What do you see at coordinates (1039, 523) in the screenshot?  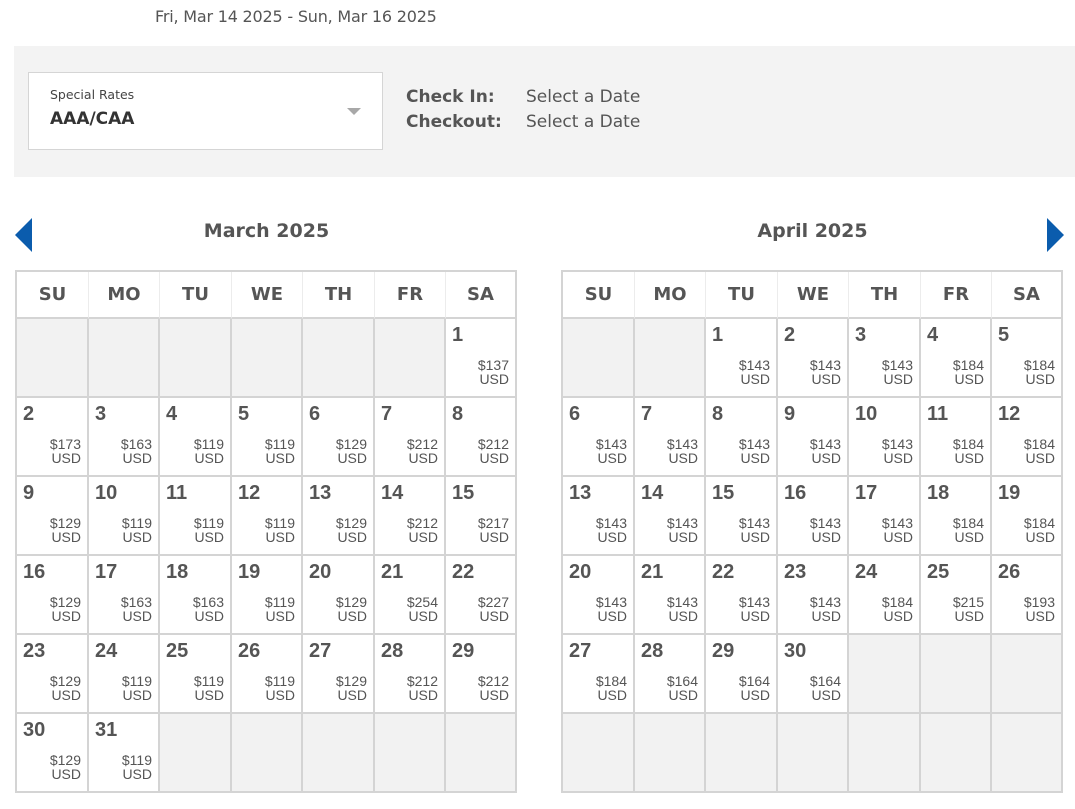 I see `price-amount: $184` at bounding box center [1039, 523].